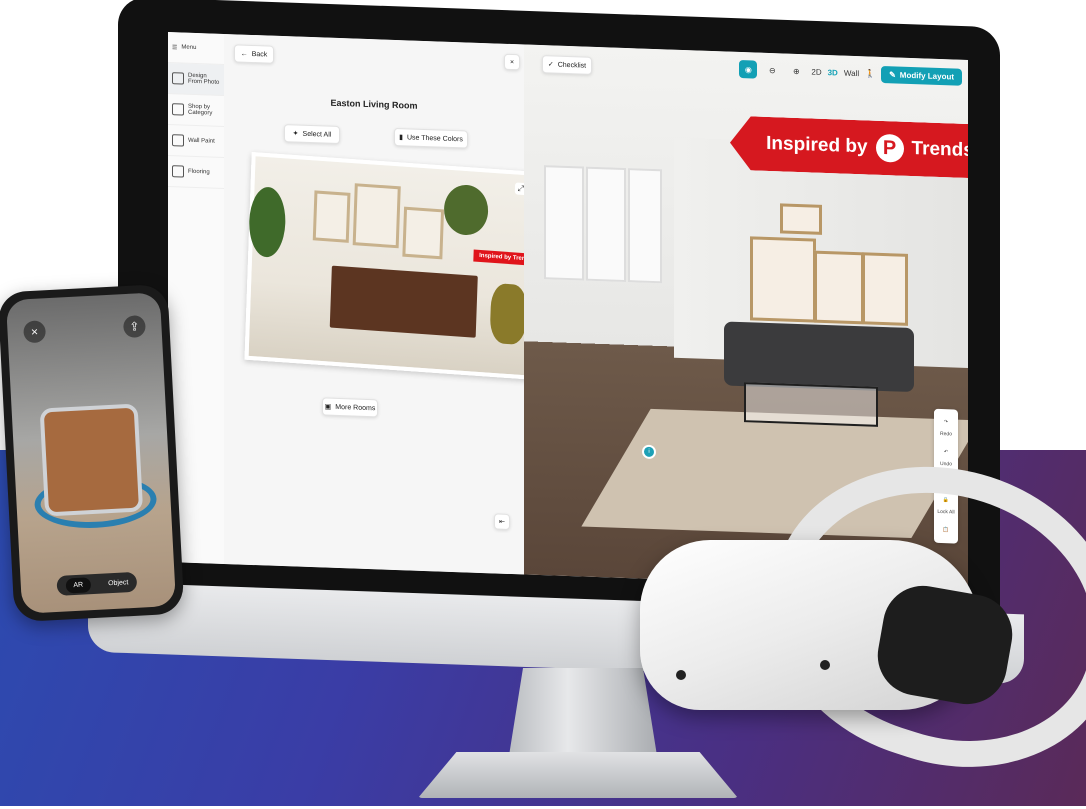 This screenshot has width=1086, height=809. What do you see at coordinates (200, 110) in the screenshot?
I see `menu-item-label: Shop by Category` at bounding box center [200, 110].